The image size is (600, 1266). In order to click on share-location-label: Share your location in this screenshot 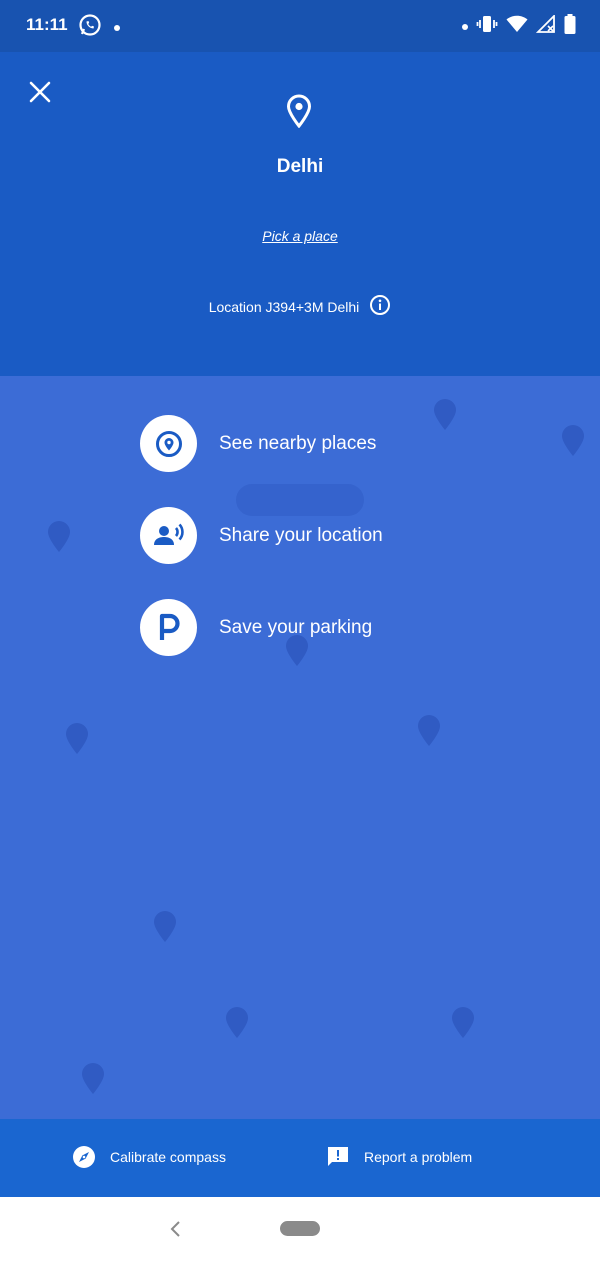, I will do `click(301, 535)`.